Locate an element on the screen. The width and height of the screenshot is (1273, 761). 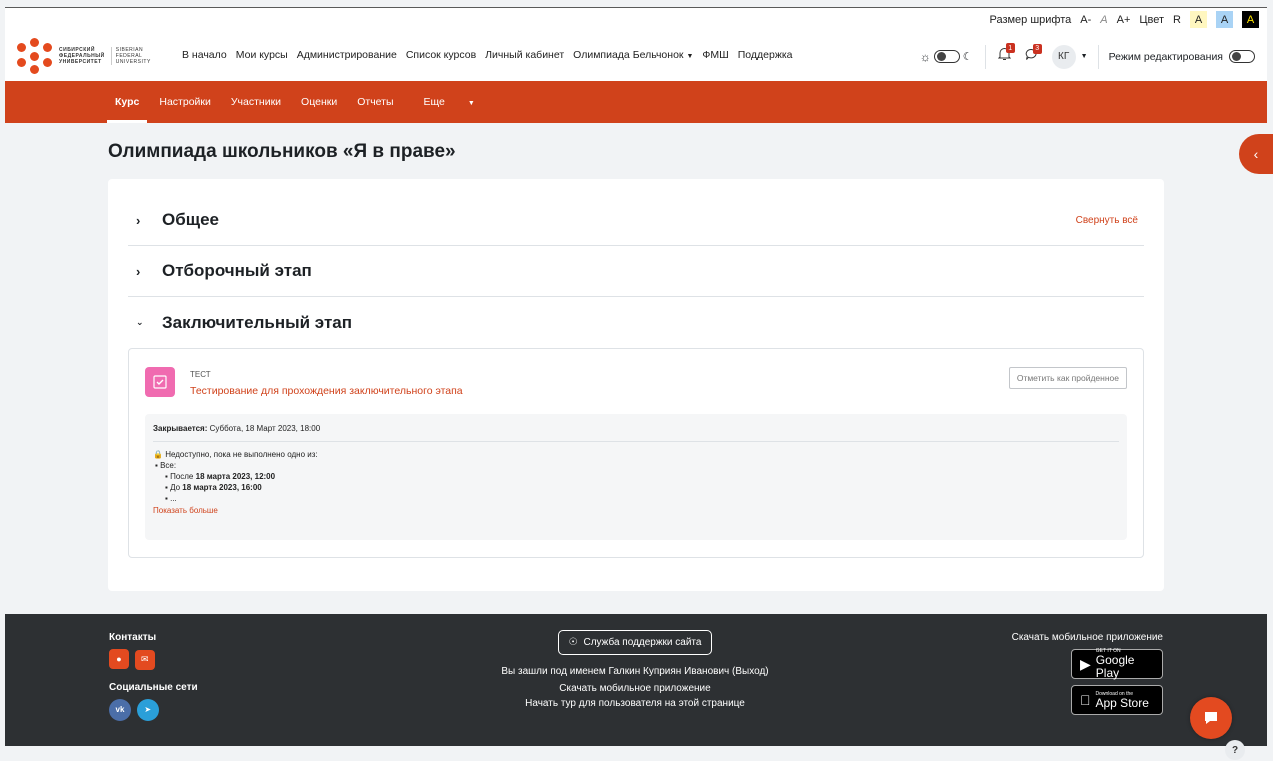
closes-value: Суббота, 18 Март 2023, 18:00 is located at coordinates (265, 428).